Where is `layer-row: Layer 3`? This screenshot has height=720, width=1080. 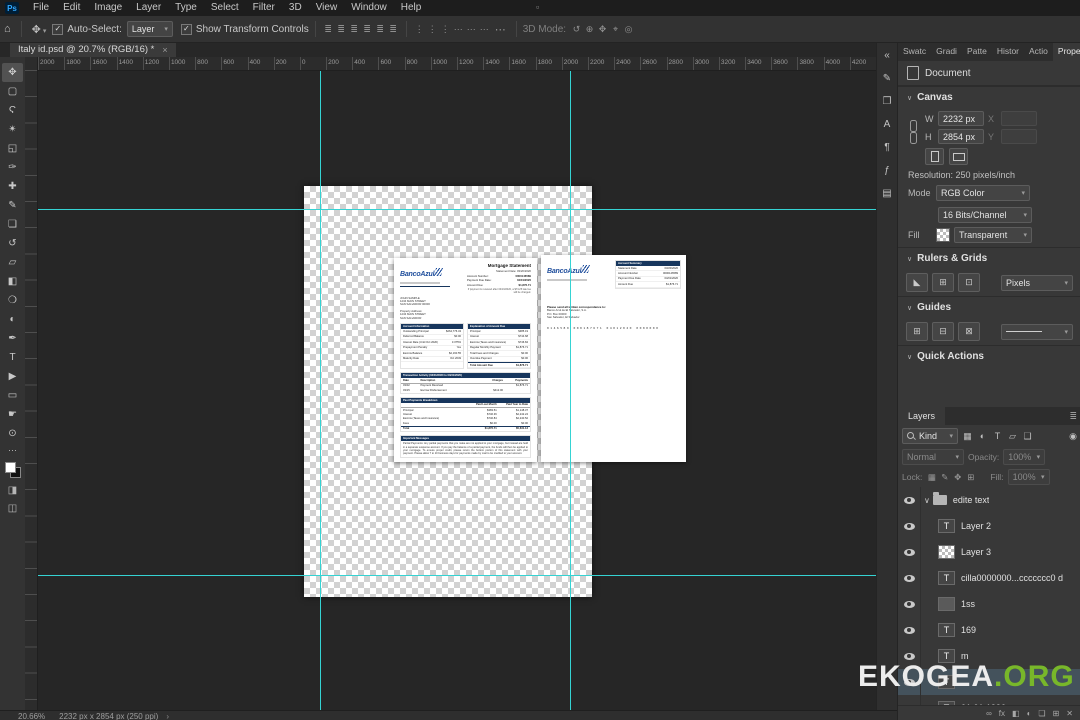
layer-row: Layer 3 is located at coordinates (989, 552).